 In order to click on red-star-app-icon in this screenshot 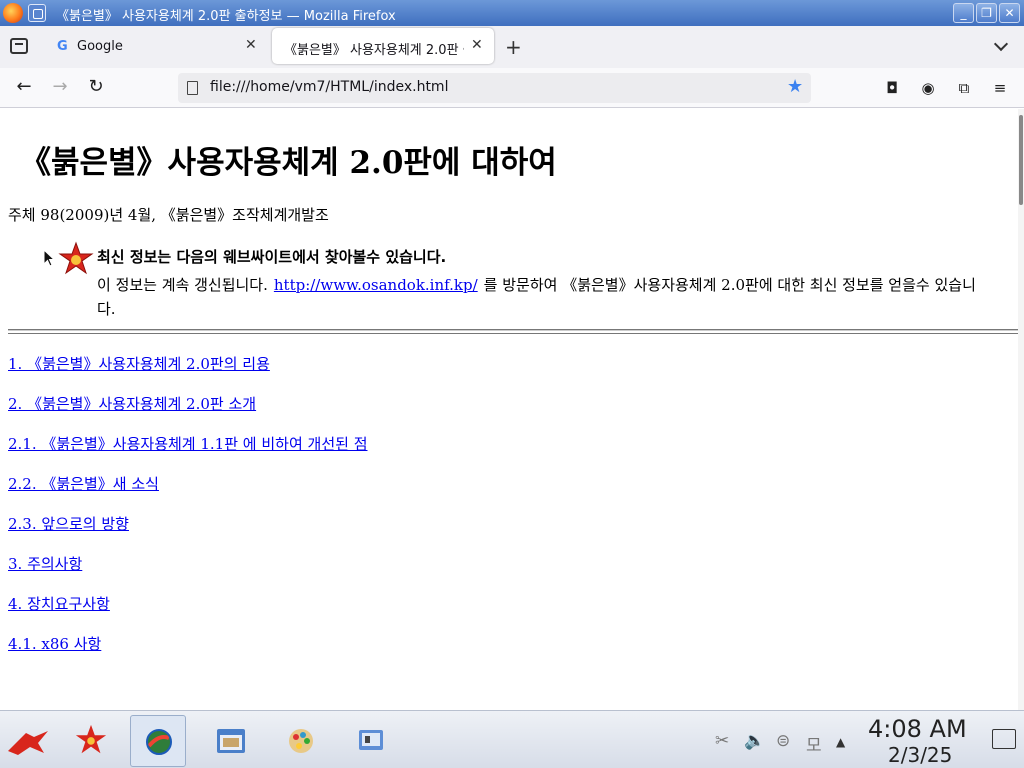, I will do `click(91, 740)`.